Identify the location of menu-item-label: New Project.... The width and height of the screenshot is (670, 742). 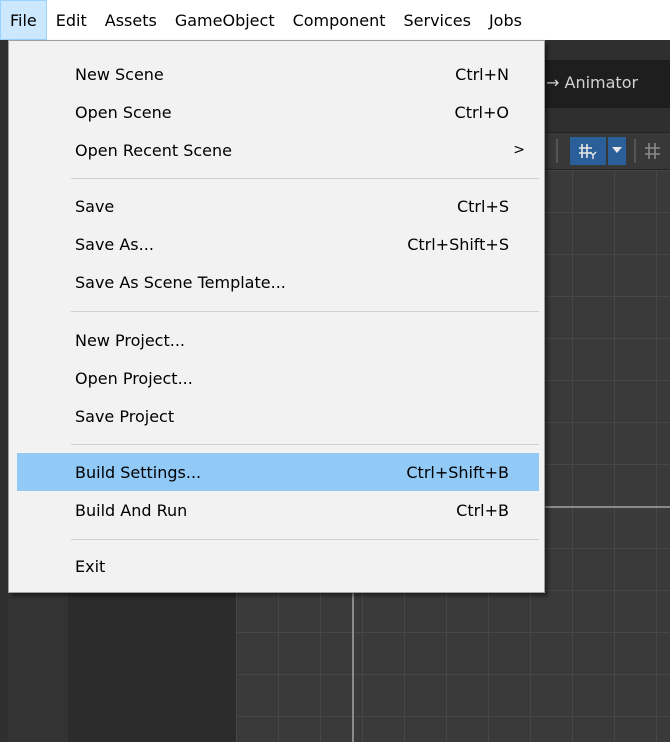
(130, 340).